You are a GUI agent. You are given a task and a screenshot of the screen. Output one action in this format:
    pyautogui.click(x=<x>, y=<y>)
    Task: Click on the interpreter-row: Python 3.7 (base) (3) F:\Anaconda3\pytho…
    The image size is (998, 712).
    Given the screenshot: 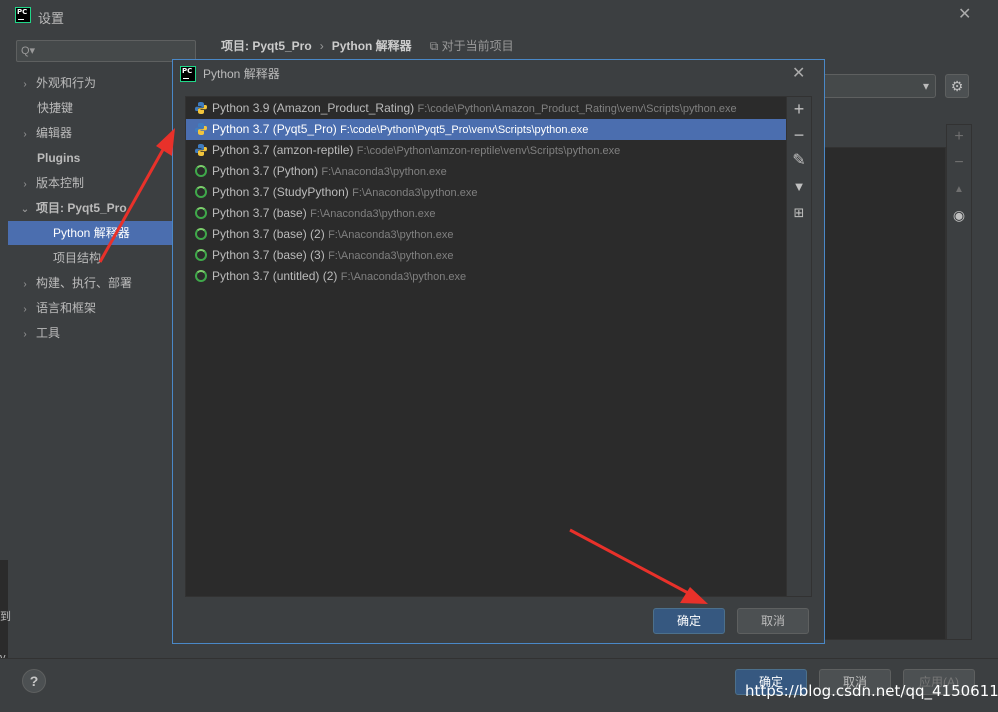 What is the action you would take?
    pyautogui.click(x=486, y=255)
    